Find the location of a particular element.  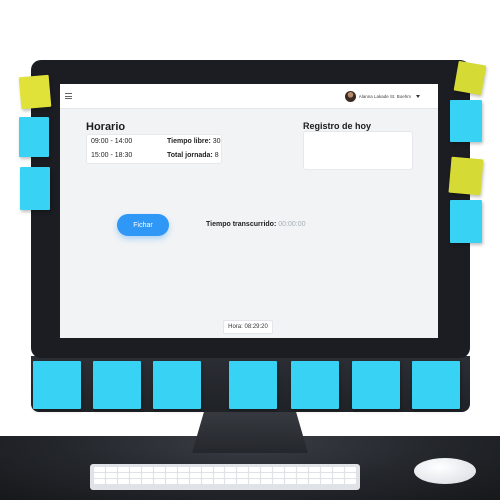

user-menu: Alanna Lakade St. Boehm is located at coordinates (382, 96).